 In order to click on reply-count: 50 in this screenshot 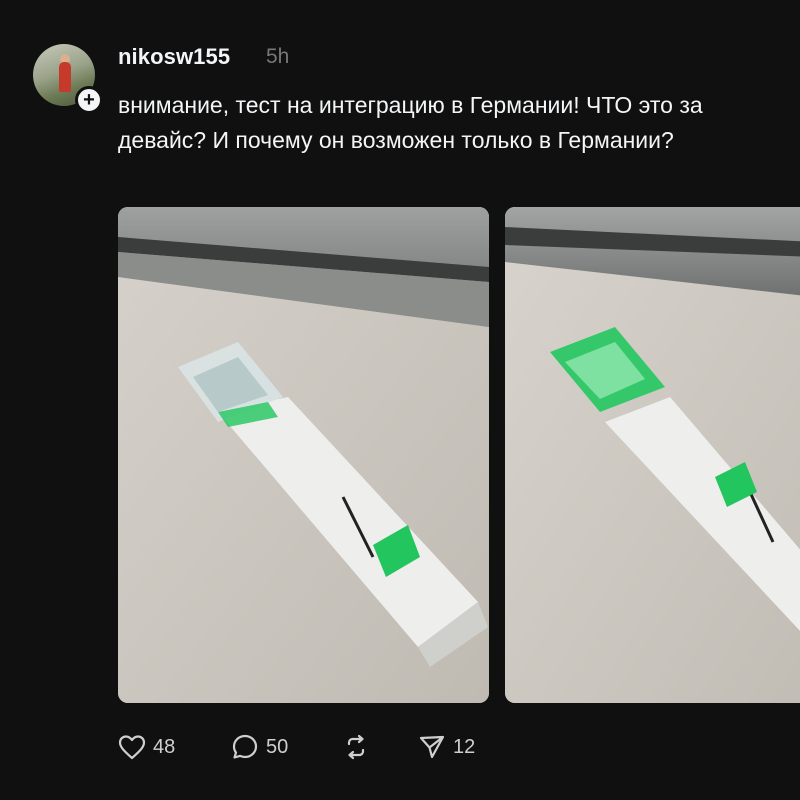, I will do `click(277, 746)`.